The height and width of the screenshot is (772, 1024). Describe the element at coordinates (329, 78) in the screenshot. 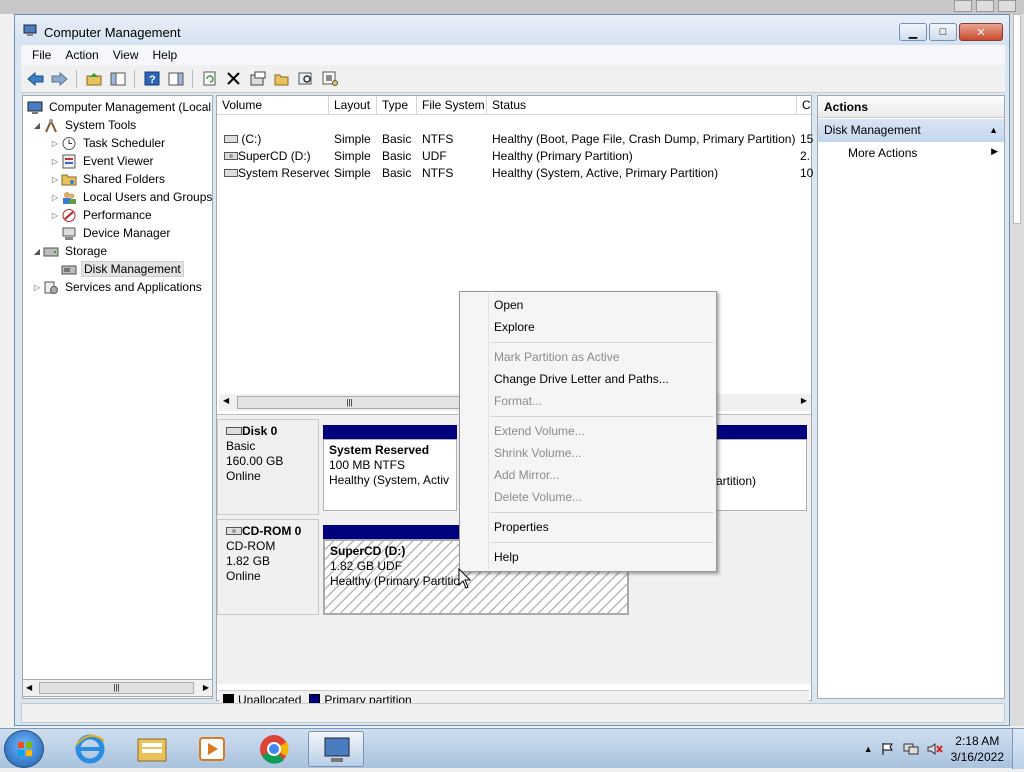

I see `disk-settings-icon` at that location.